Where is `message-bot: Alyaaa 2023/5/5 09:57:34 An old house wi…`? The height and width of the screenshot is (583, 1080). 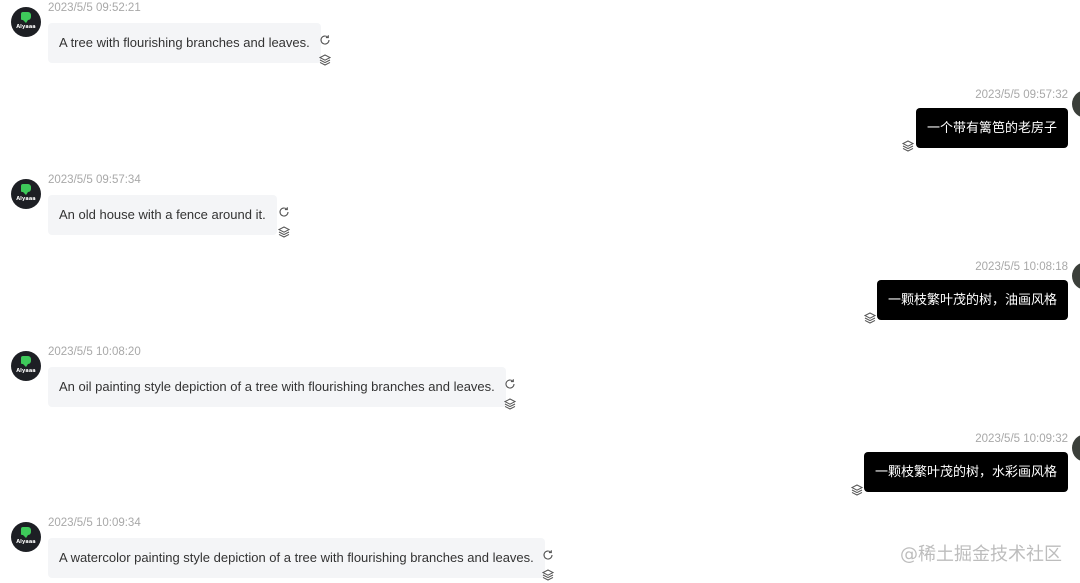 message-bot: Alyaaa 2023/5/5 09:57:34 An old house wi… is located at coordinates (540, 210).